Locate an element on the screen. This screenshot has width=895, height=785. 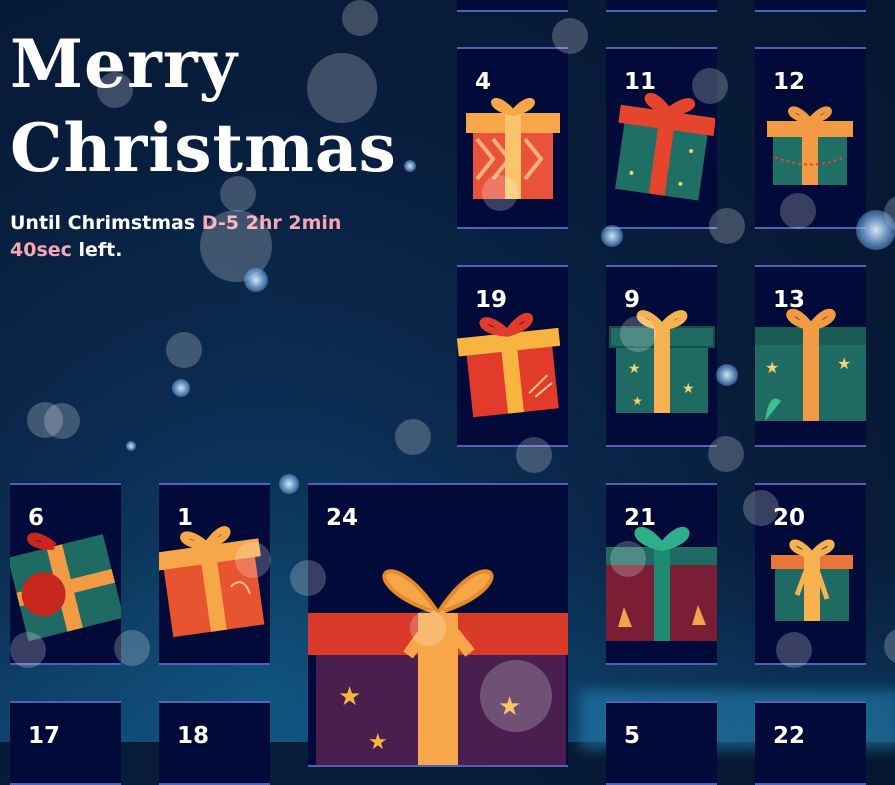
day-number: 22 is located at coordinates (789, 736).